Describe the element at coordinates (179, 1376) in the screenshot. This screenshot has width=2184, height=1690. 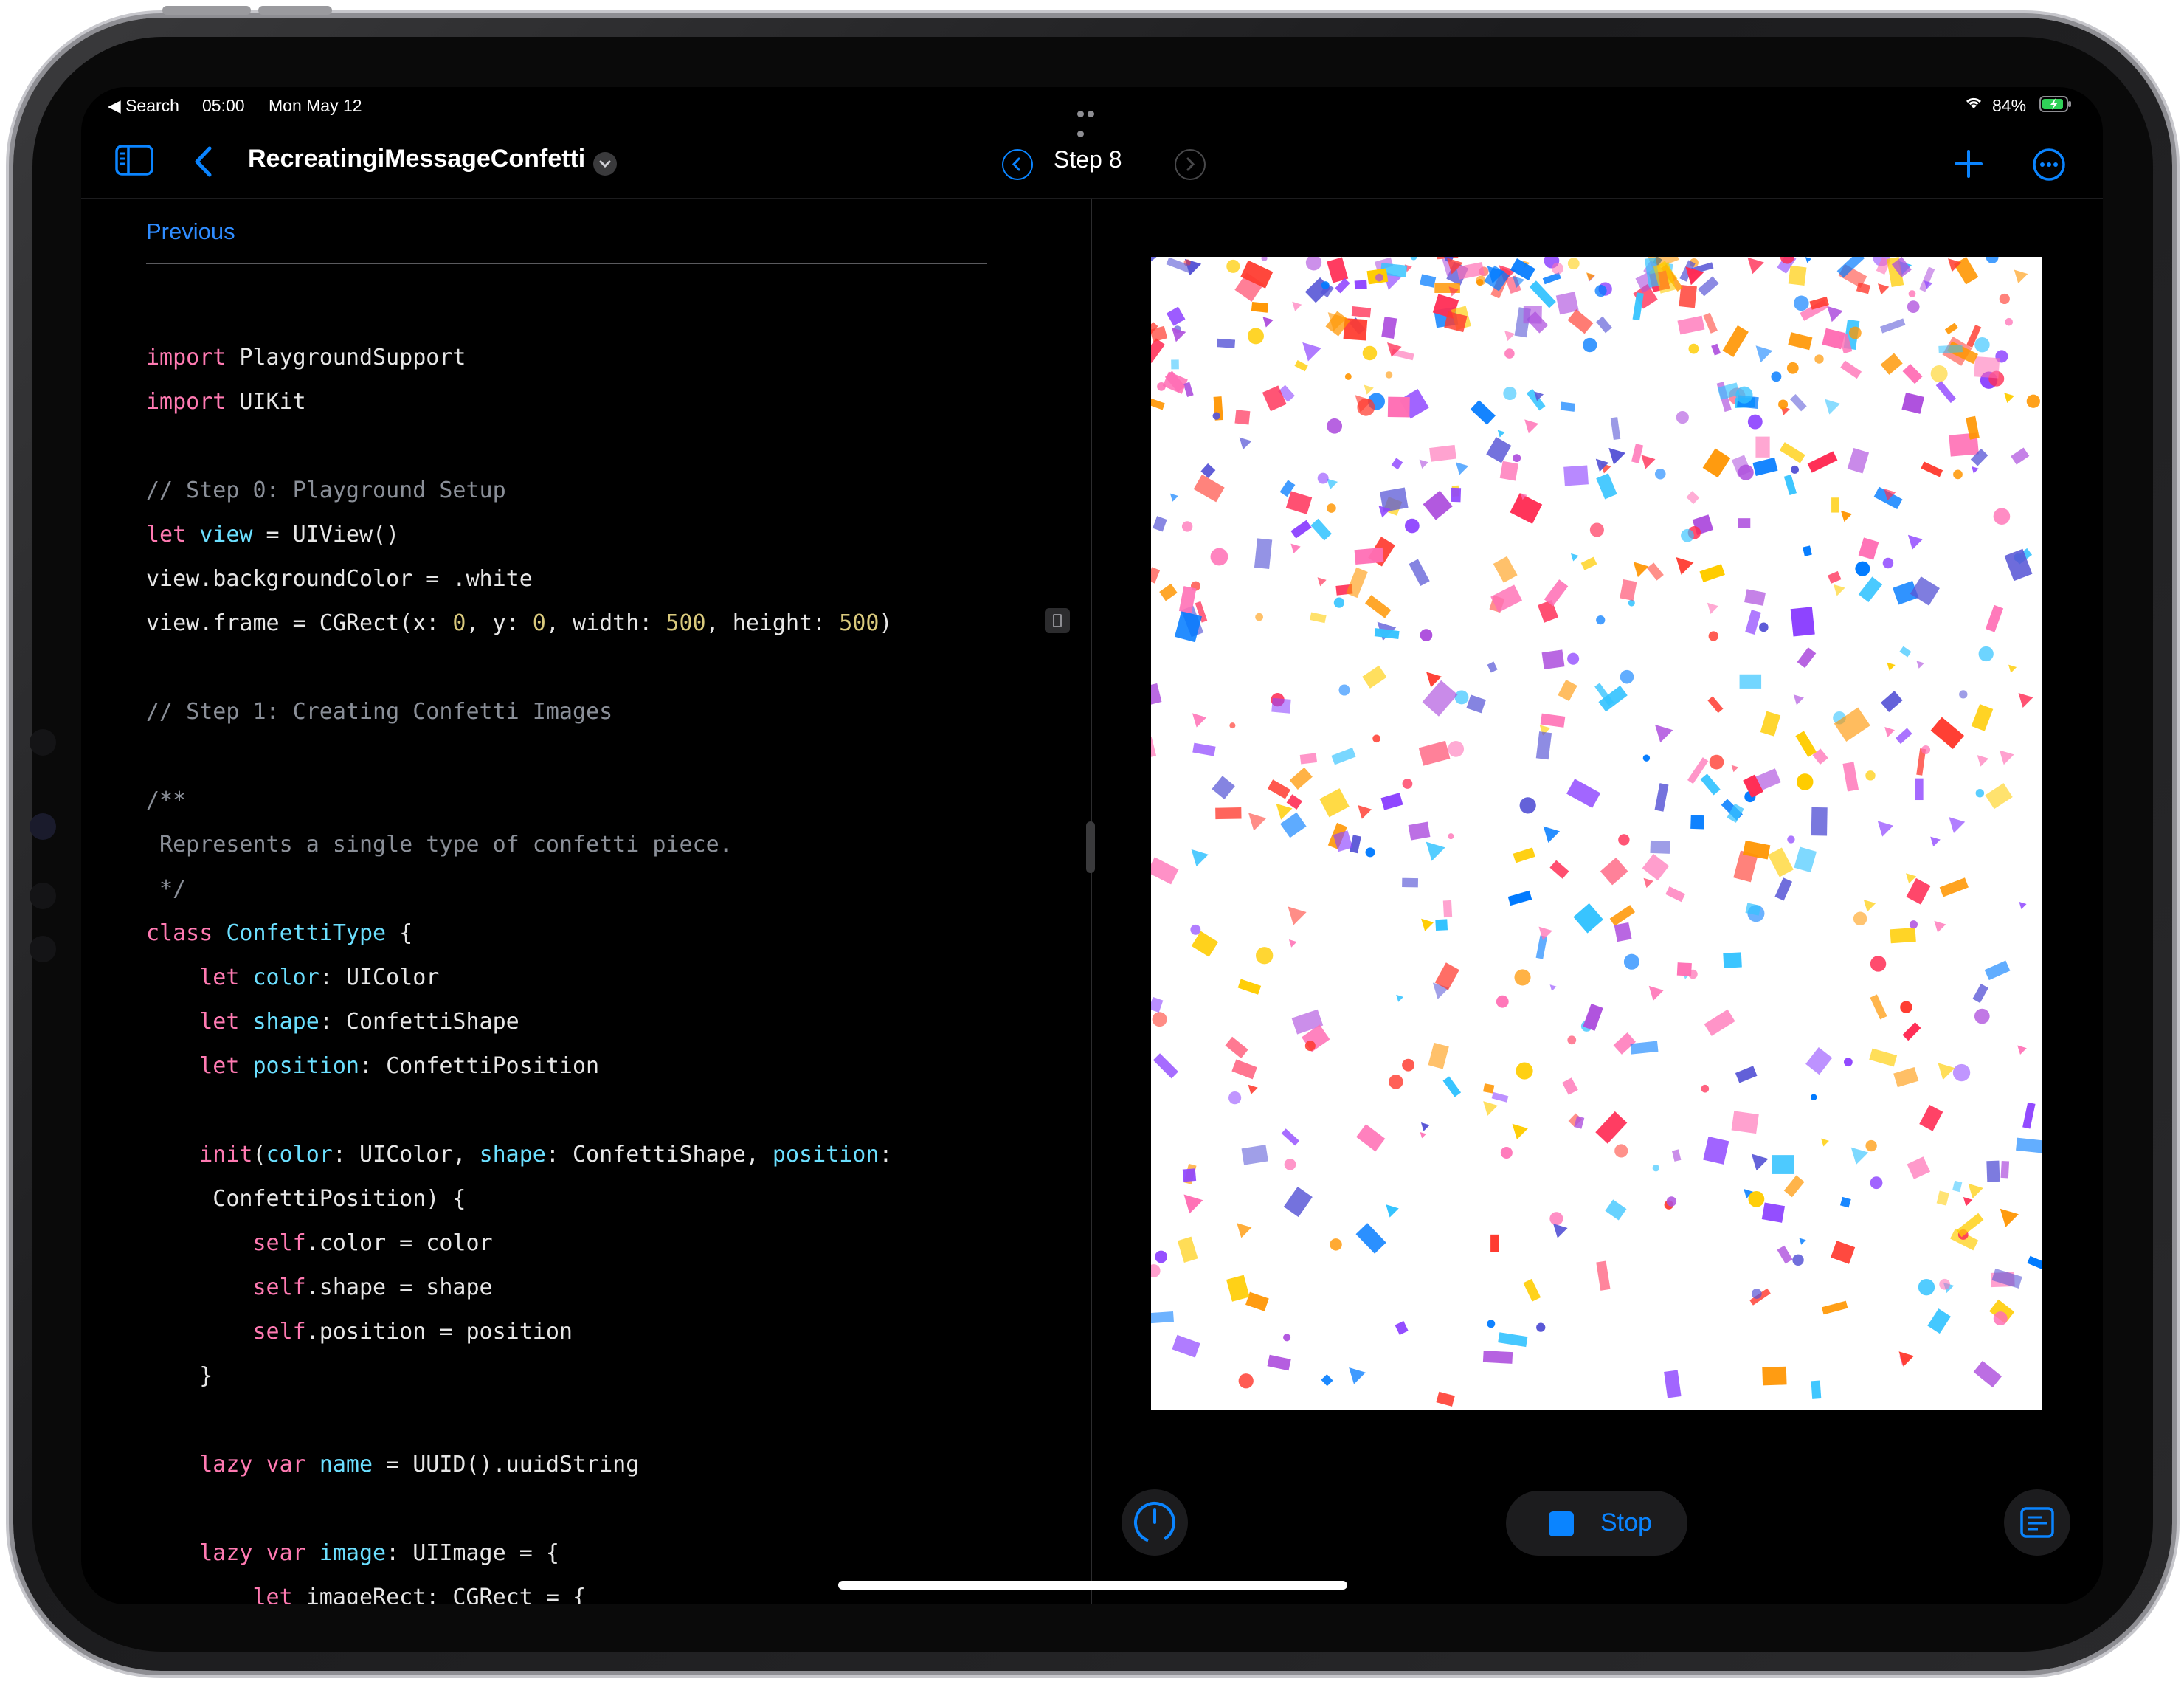
I see `code-line: }` at that location.